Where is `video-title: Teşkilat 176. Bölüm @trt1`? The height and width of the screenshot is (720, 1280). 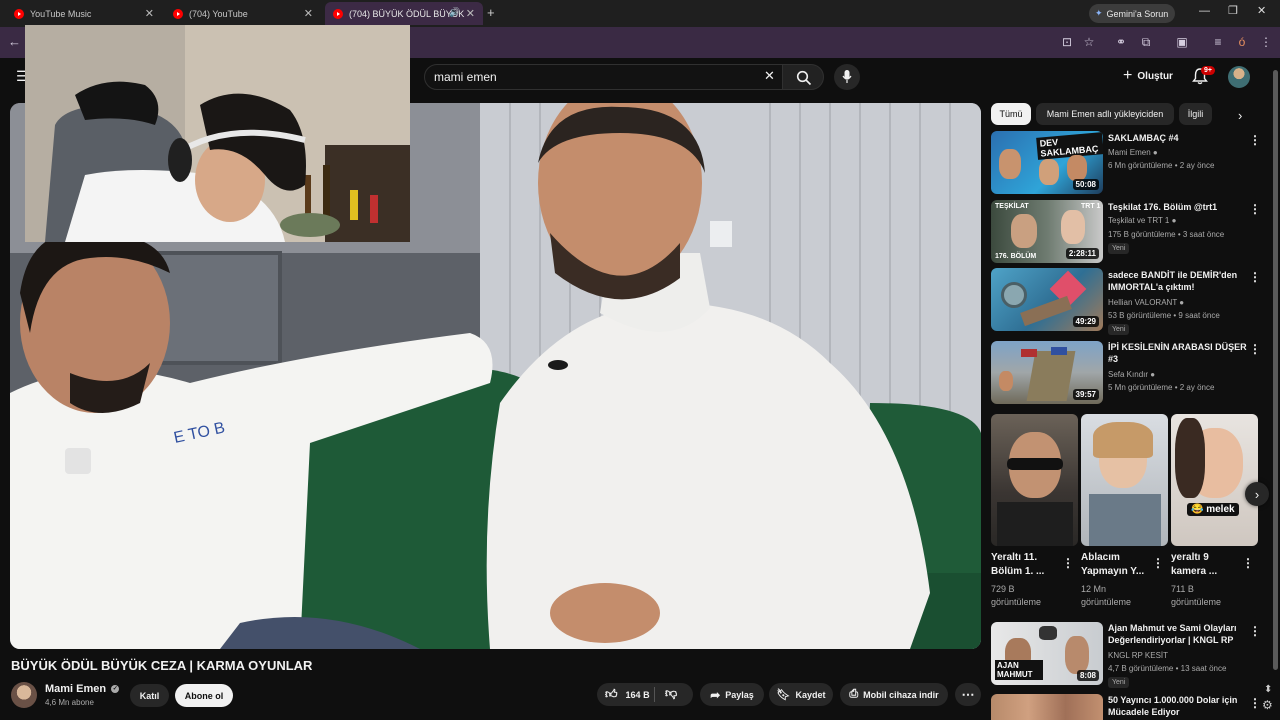
video-title: Teşkilat 176. Bölüm @trt1 is located at coordinates (1178, 207).